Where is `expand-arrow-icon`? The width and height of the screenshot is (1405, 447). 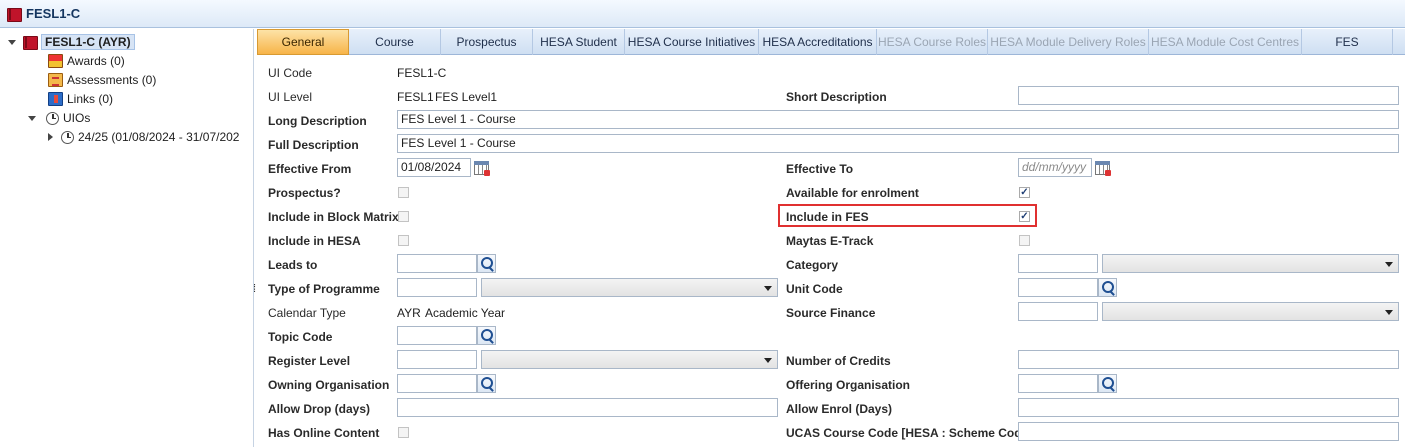 expand-arrow-icon is located at coordinates (50, 137).